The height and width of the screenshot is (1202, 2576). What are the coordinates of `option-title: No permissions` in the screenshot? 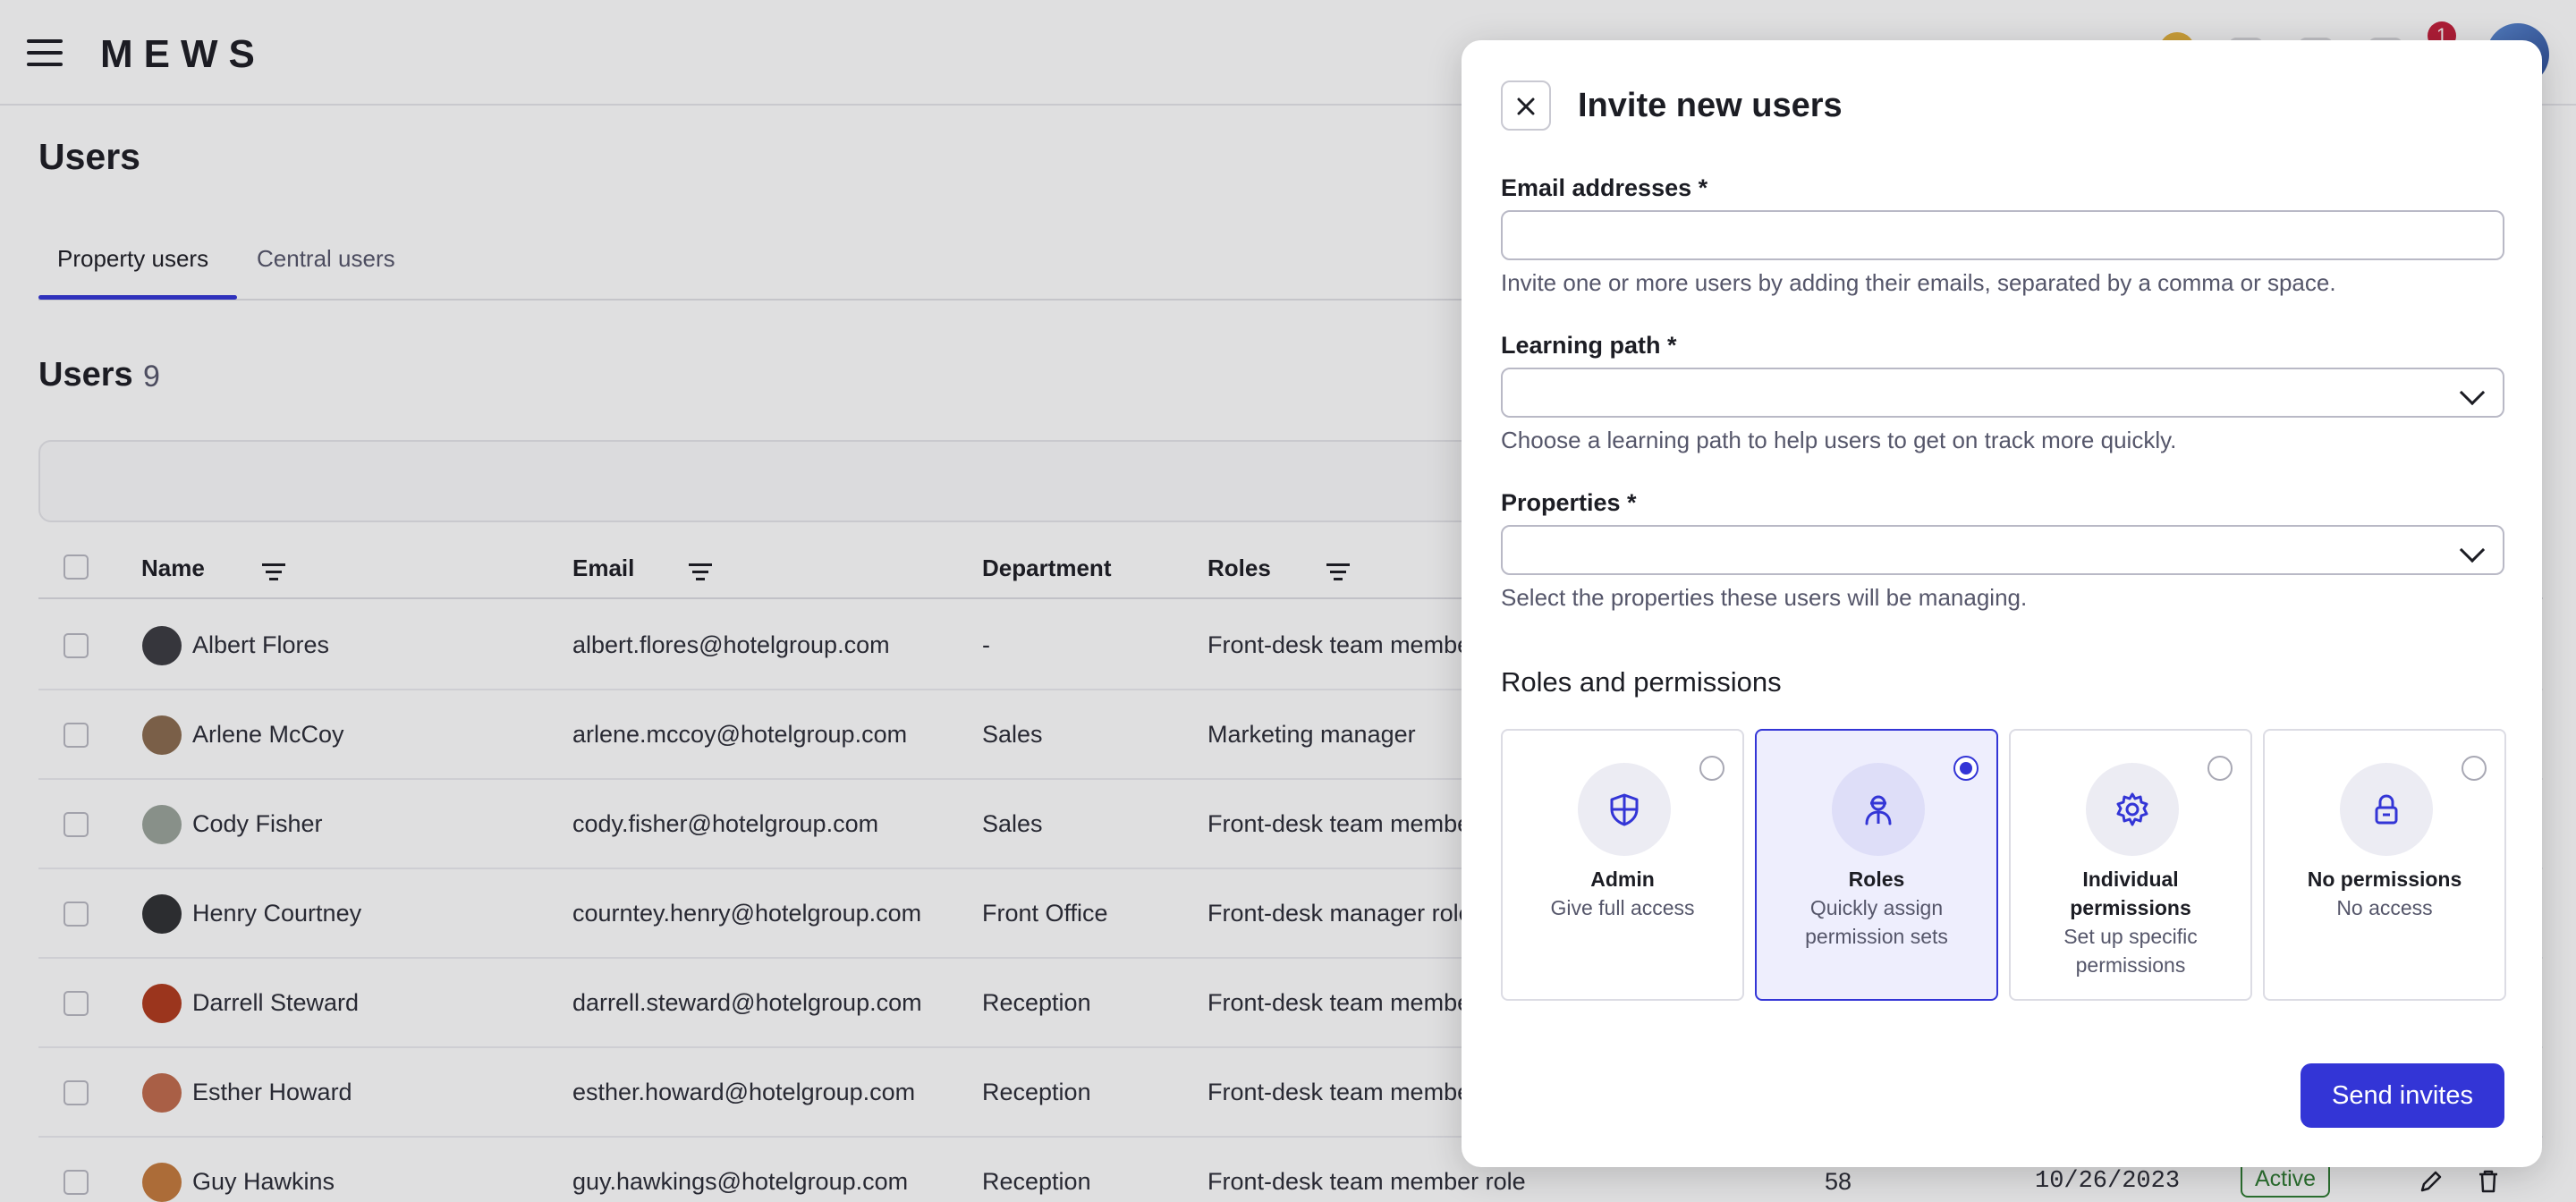 It's located at (2384, 879).